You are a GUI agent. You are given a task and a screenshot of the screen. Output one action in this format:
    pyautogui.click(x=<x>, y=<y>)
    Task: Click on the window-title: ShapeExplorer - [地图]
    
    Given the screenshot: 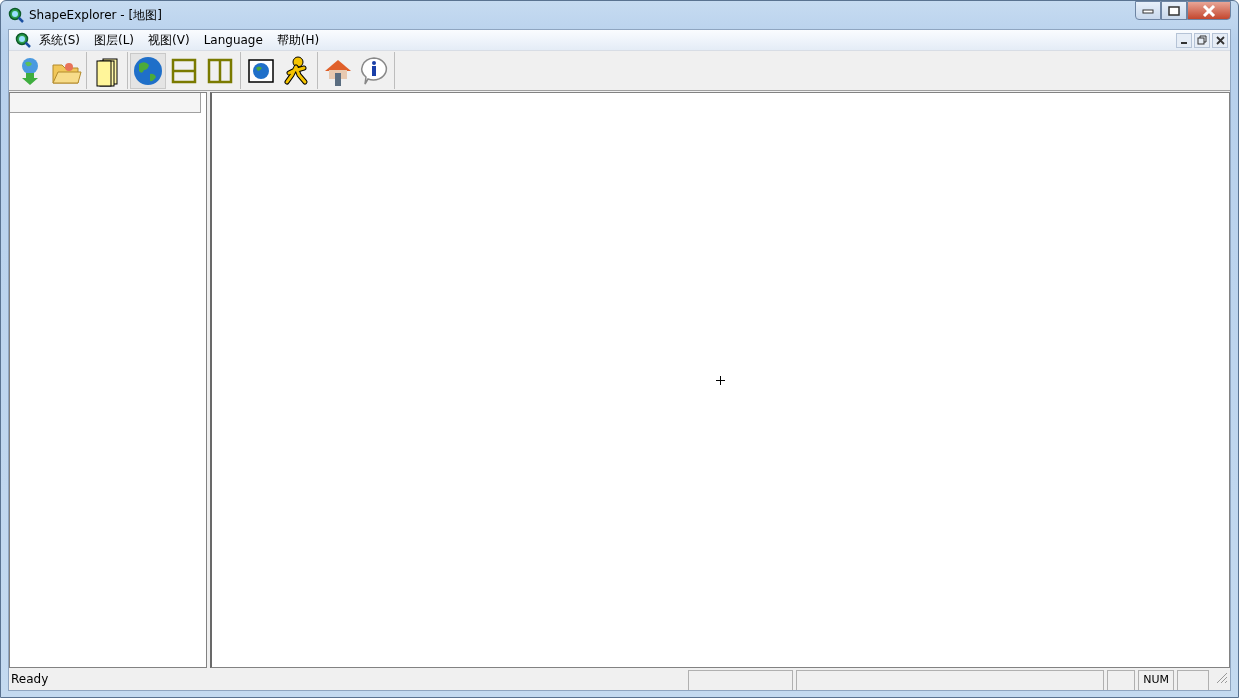 What is the action you would take?
    pyautogui.click(x=95, y=15)
    